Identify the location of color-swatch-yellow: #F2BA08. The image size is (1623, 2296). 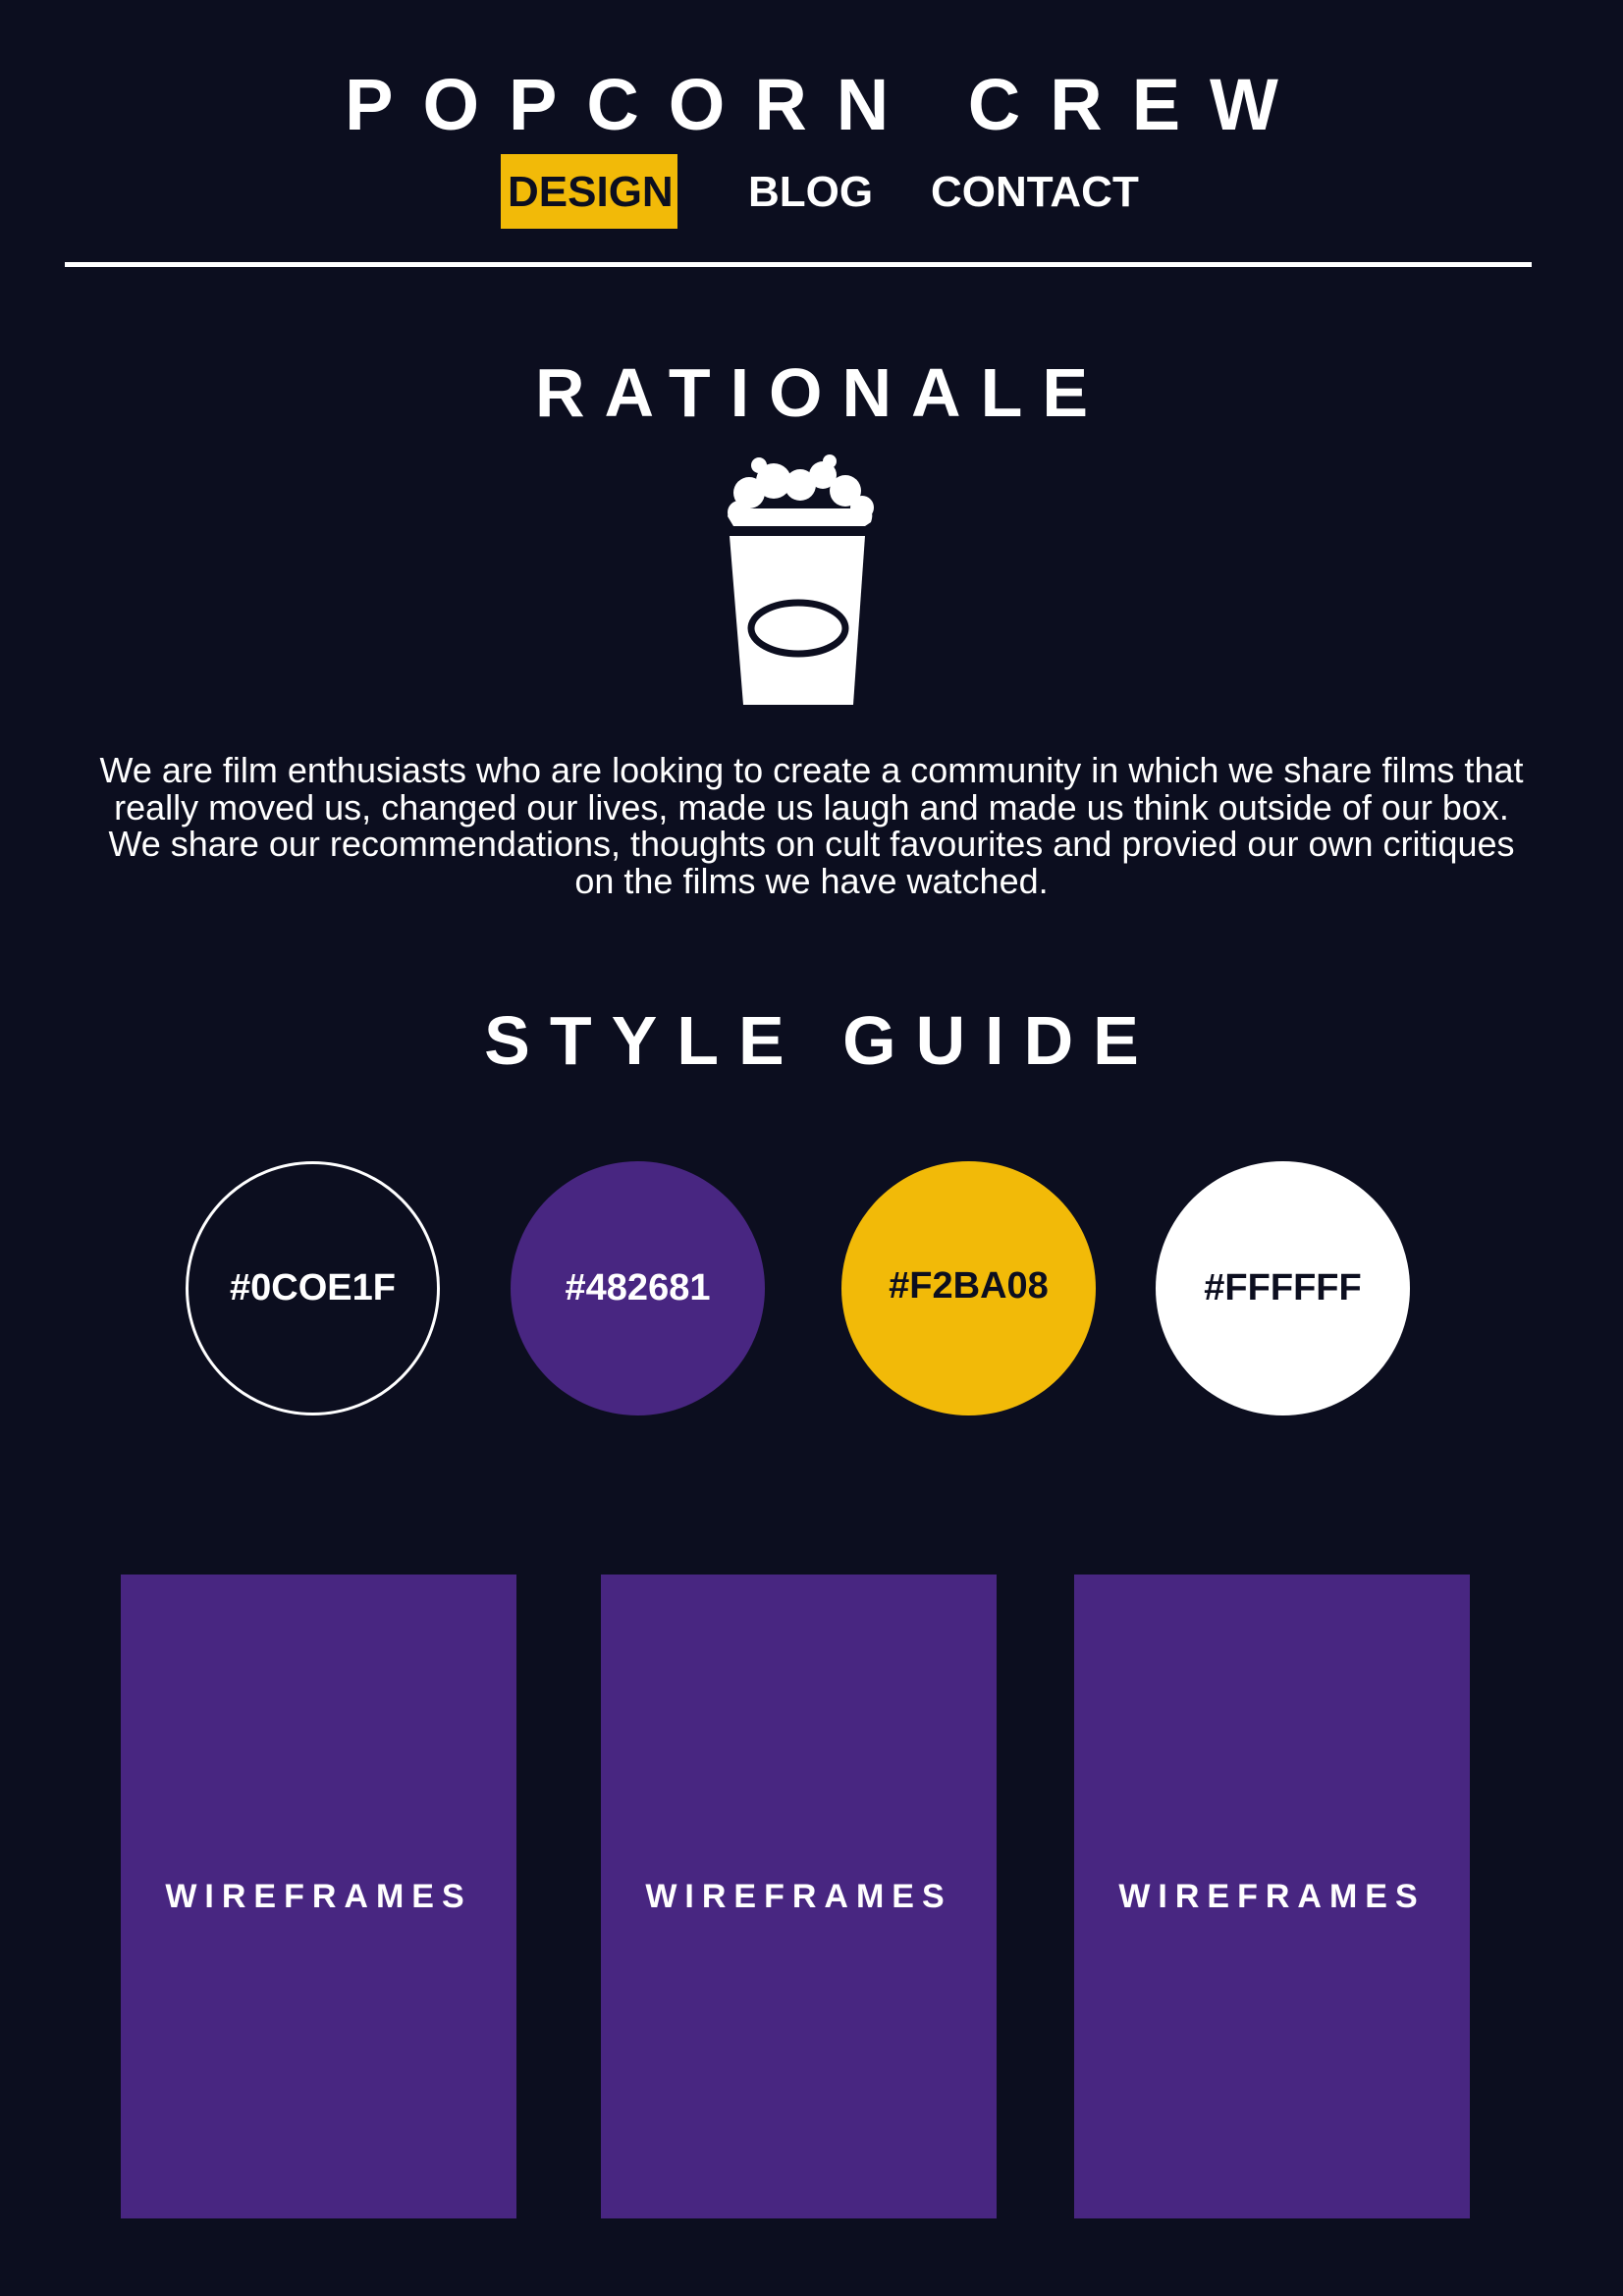
(968, 1288).